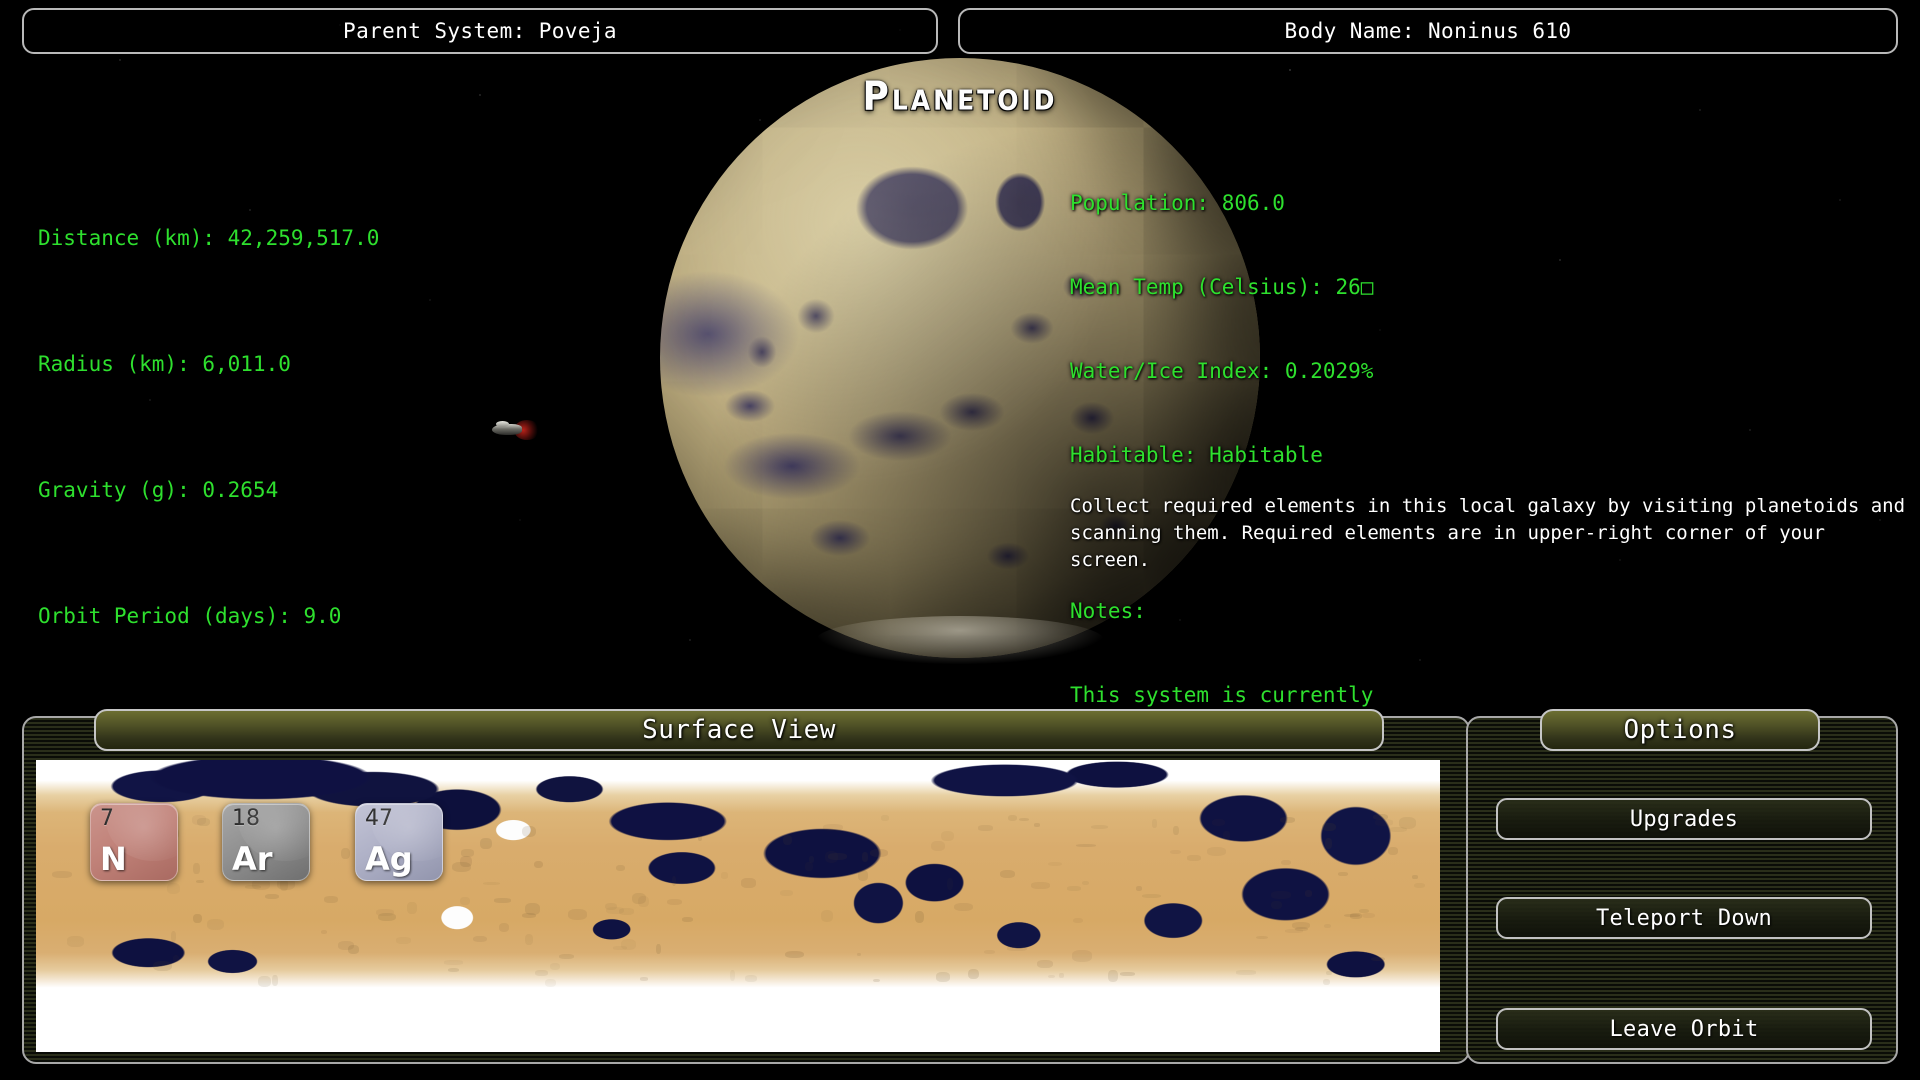 Image resolution: width=1920 pixels, height=1080 pixels. I want to click on teleport-down-button-label: Teleport Down, so click(1684, 918).